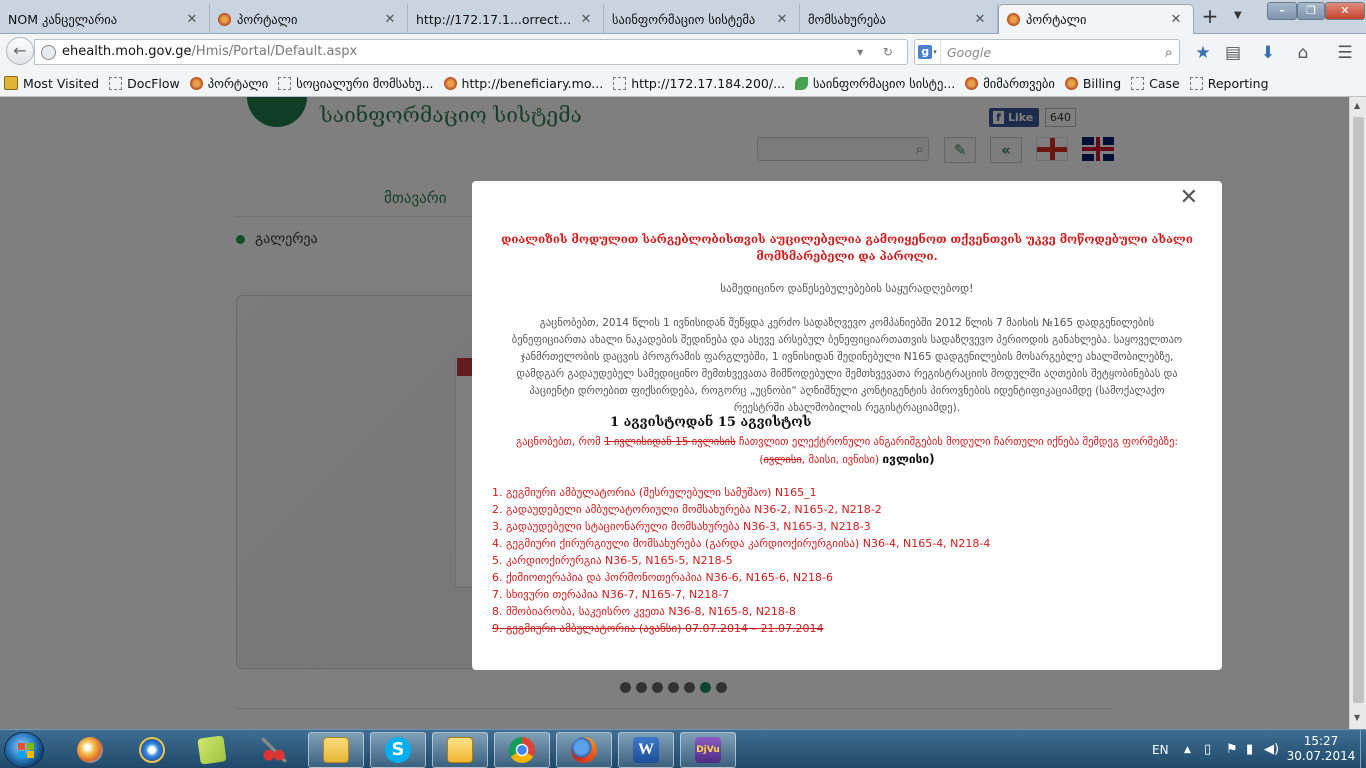 Image resolution: width=1366 pixels, height=768 pixels. What do you see at coordinates (1232, 749) in the screenshot?
I see `flag-icon: ⚑` at bounding box center [1232, 749].